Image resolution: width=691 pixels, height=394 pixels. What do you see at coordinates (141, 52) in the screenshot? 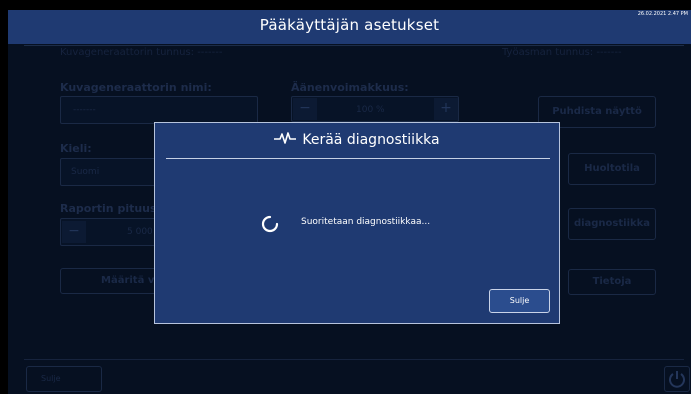
I see `generator-id-label: Kuvageneraattorin tunnus: -------` at bounding box center [141, 52].